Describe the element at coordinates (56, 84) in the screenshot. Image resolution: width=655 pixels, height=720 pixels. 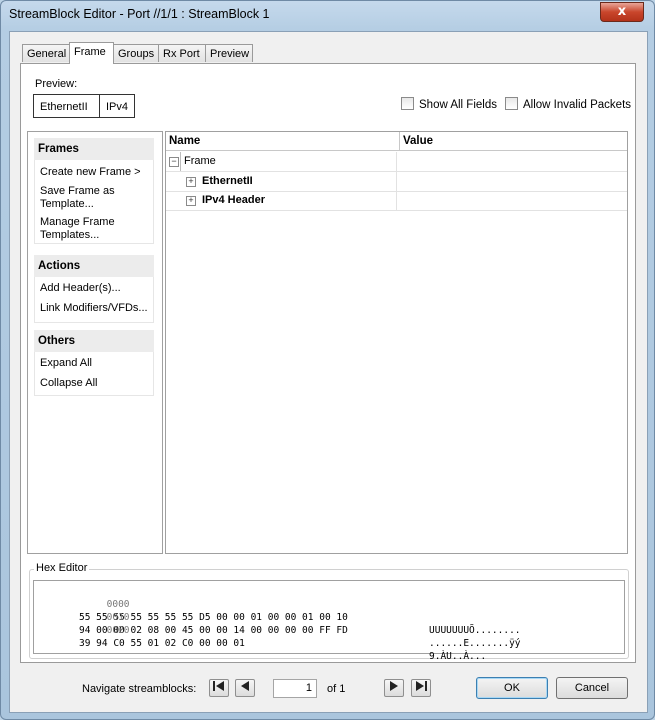
I see `preview-label: Preview:` at that location.